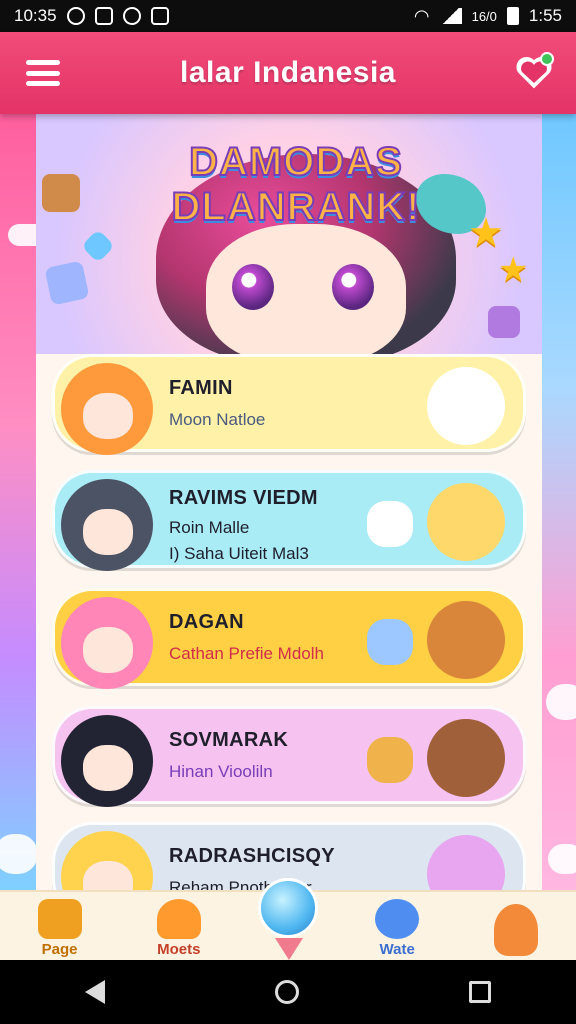 The width and height of the screenshot is (576, 1024). I want to click on signal-text: 16/0, so click(484, 16).